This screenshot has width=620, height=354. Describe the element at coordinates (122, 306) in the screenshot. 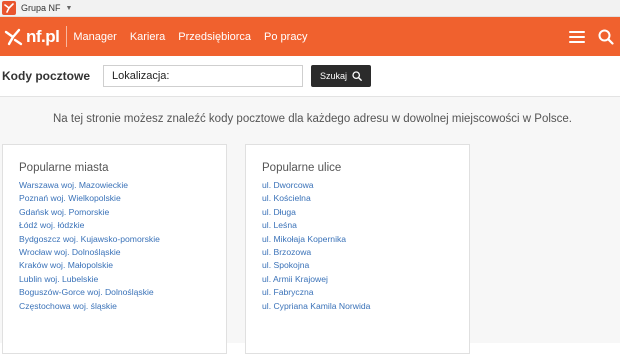

I see `city-link: Częstochowa woj. śląskie` at that location.